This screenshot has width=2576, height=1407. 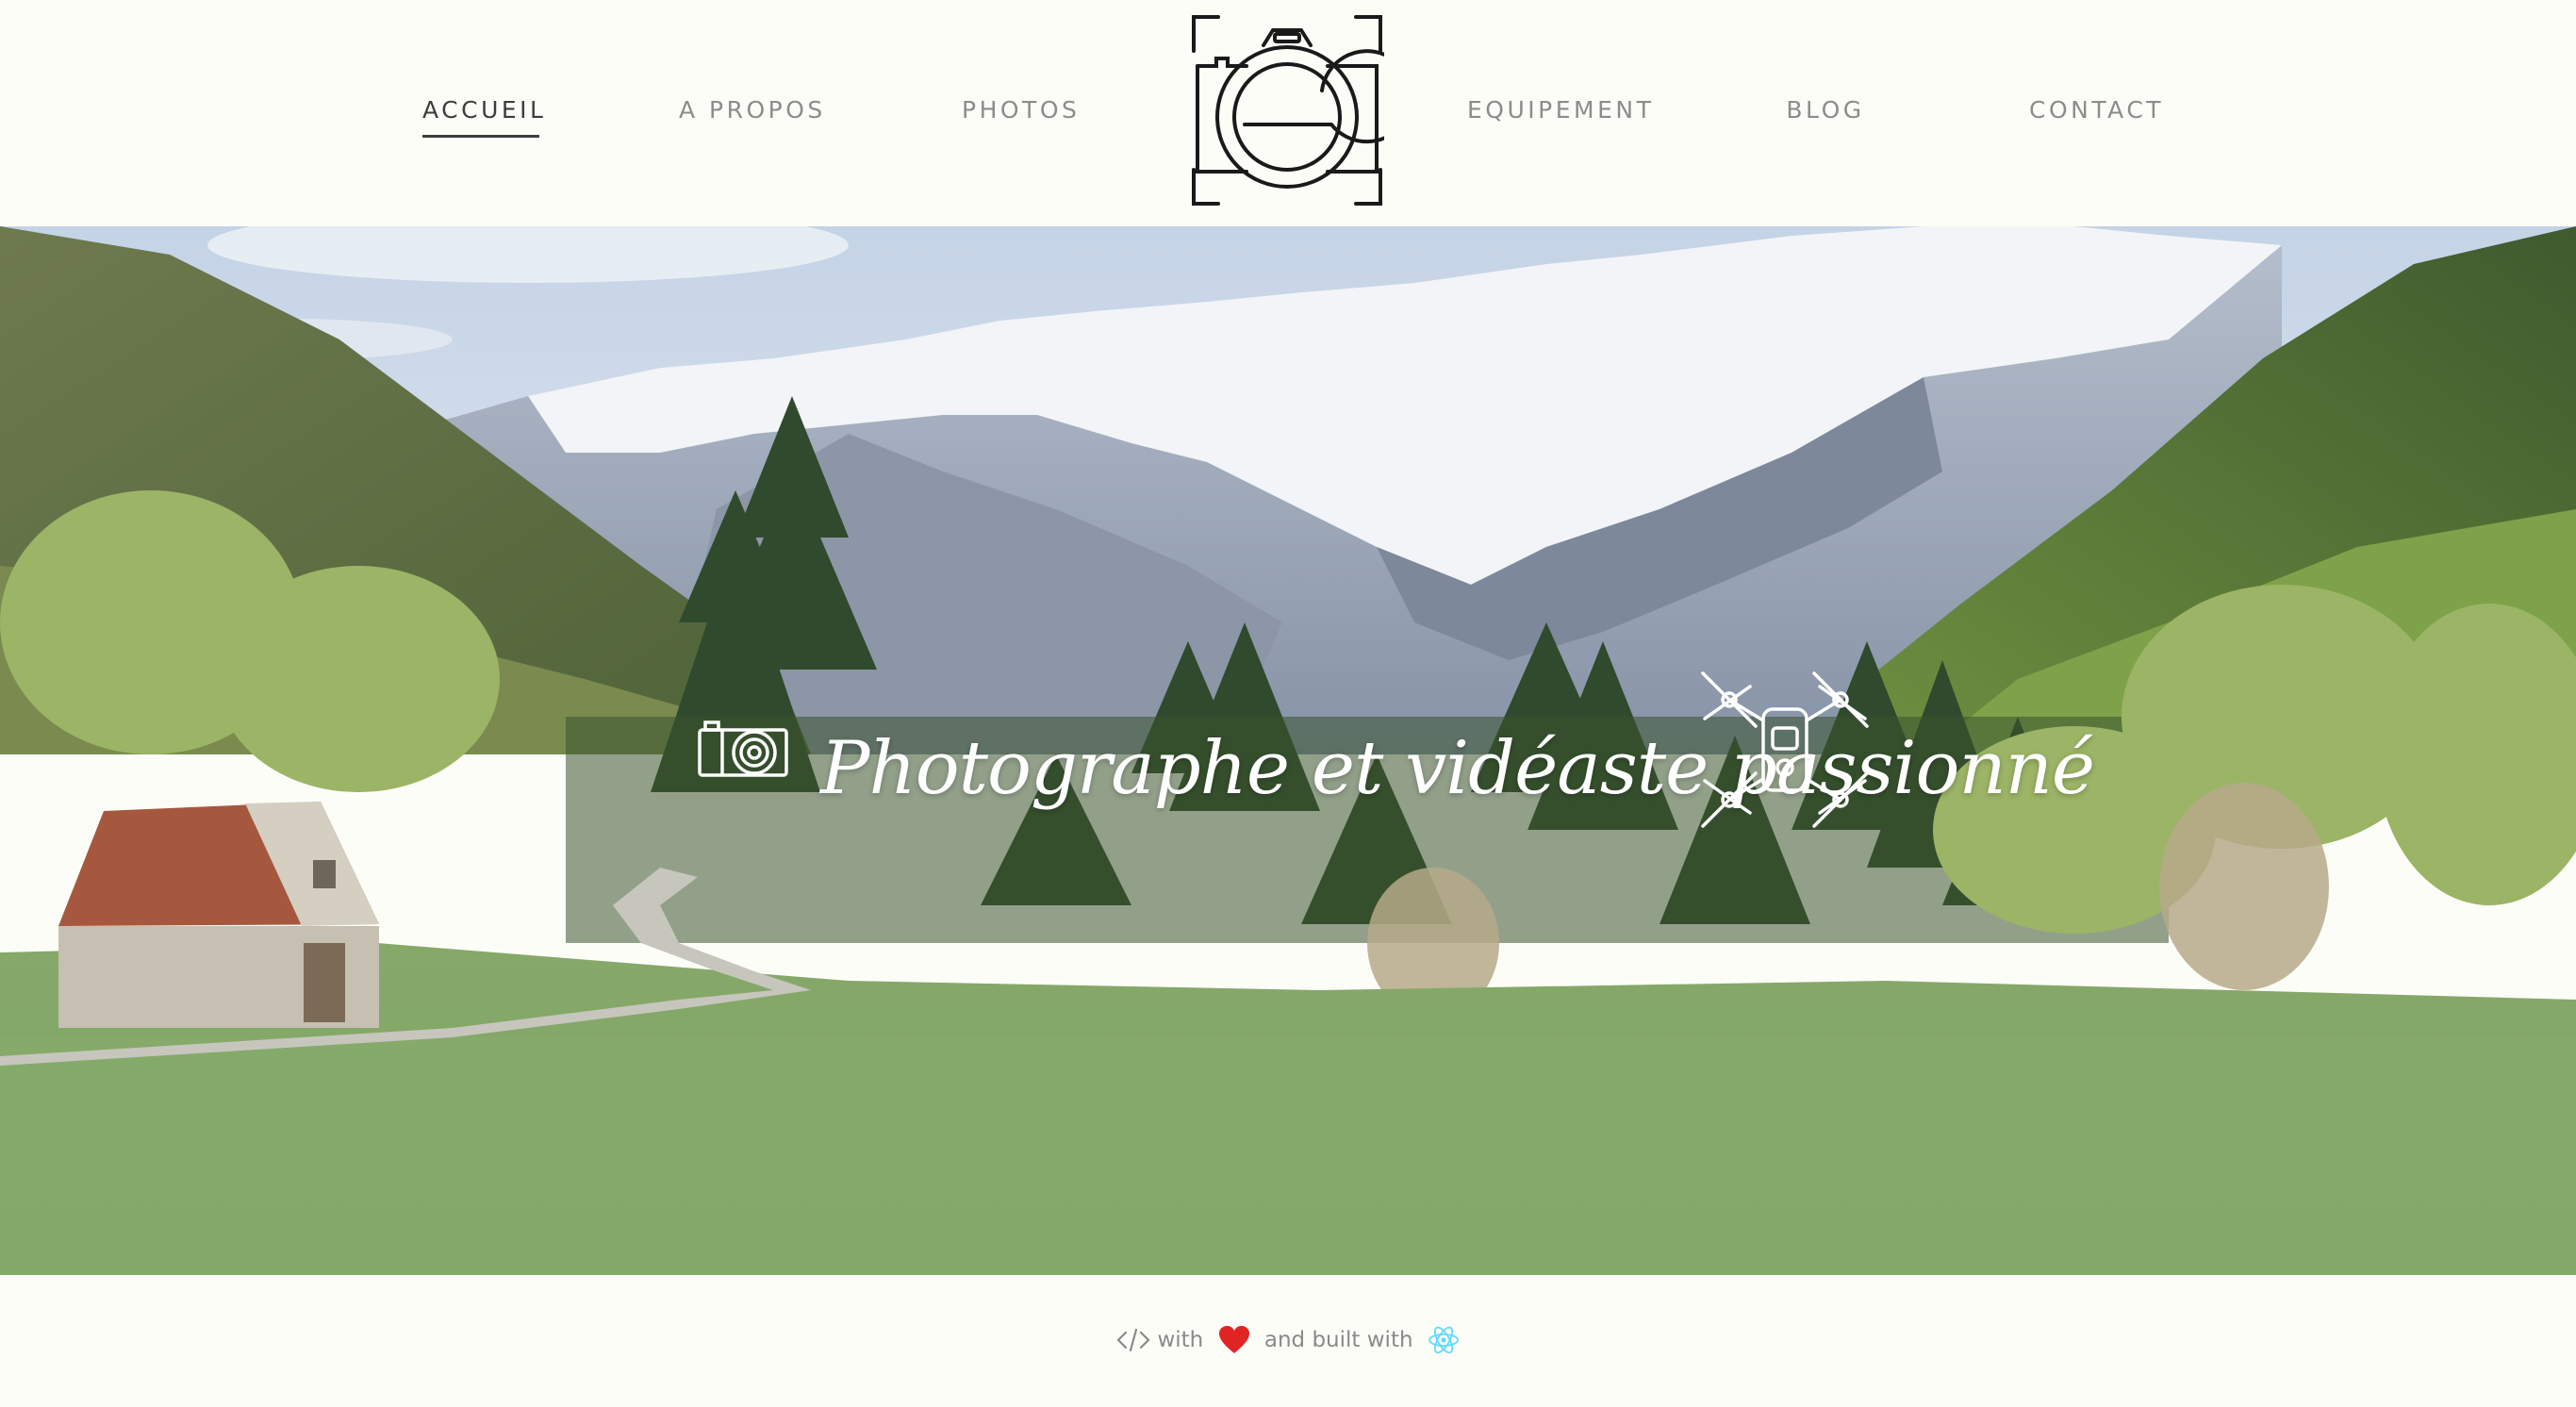 I want to click on nav-item-label: BLOG, so click(x=1825, y=110).